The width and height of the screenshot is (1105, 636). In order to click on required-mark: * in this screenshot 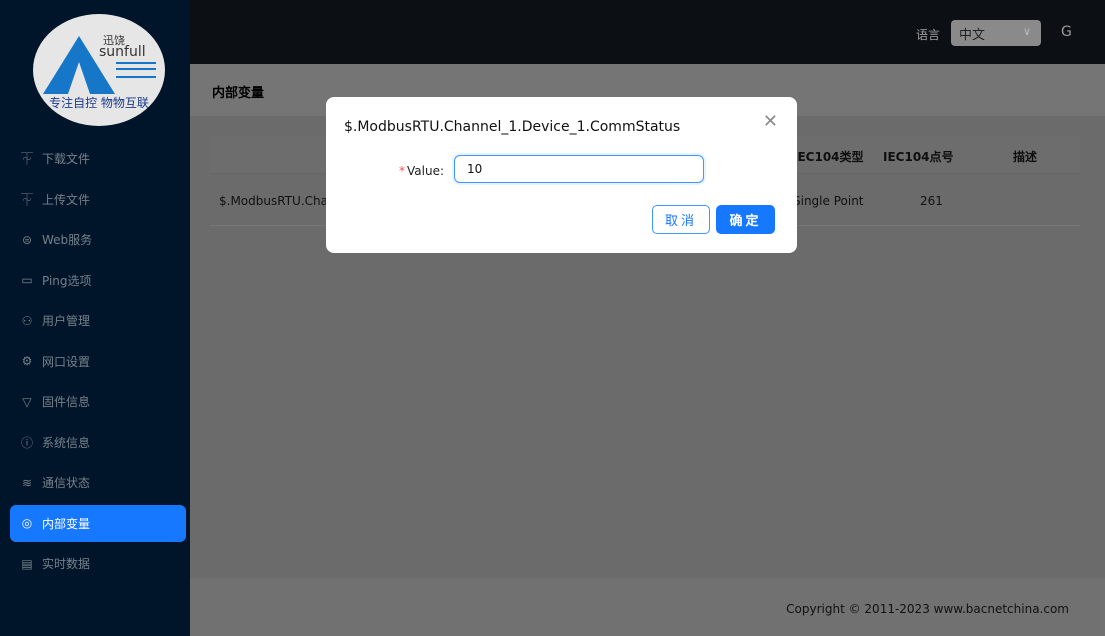, I will do `click(402, 171)`.